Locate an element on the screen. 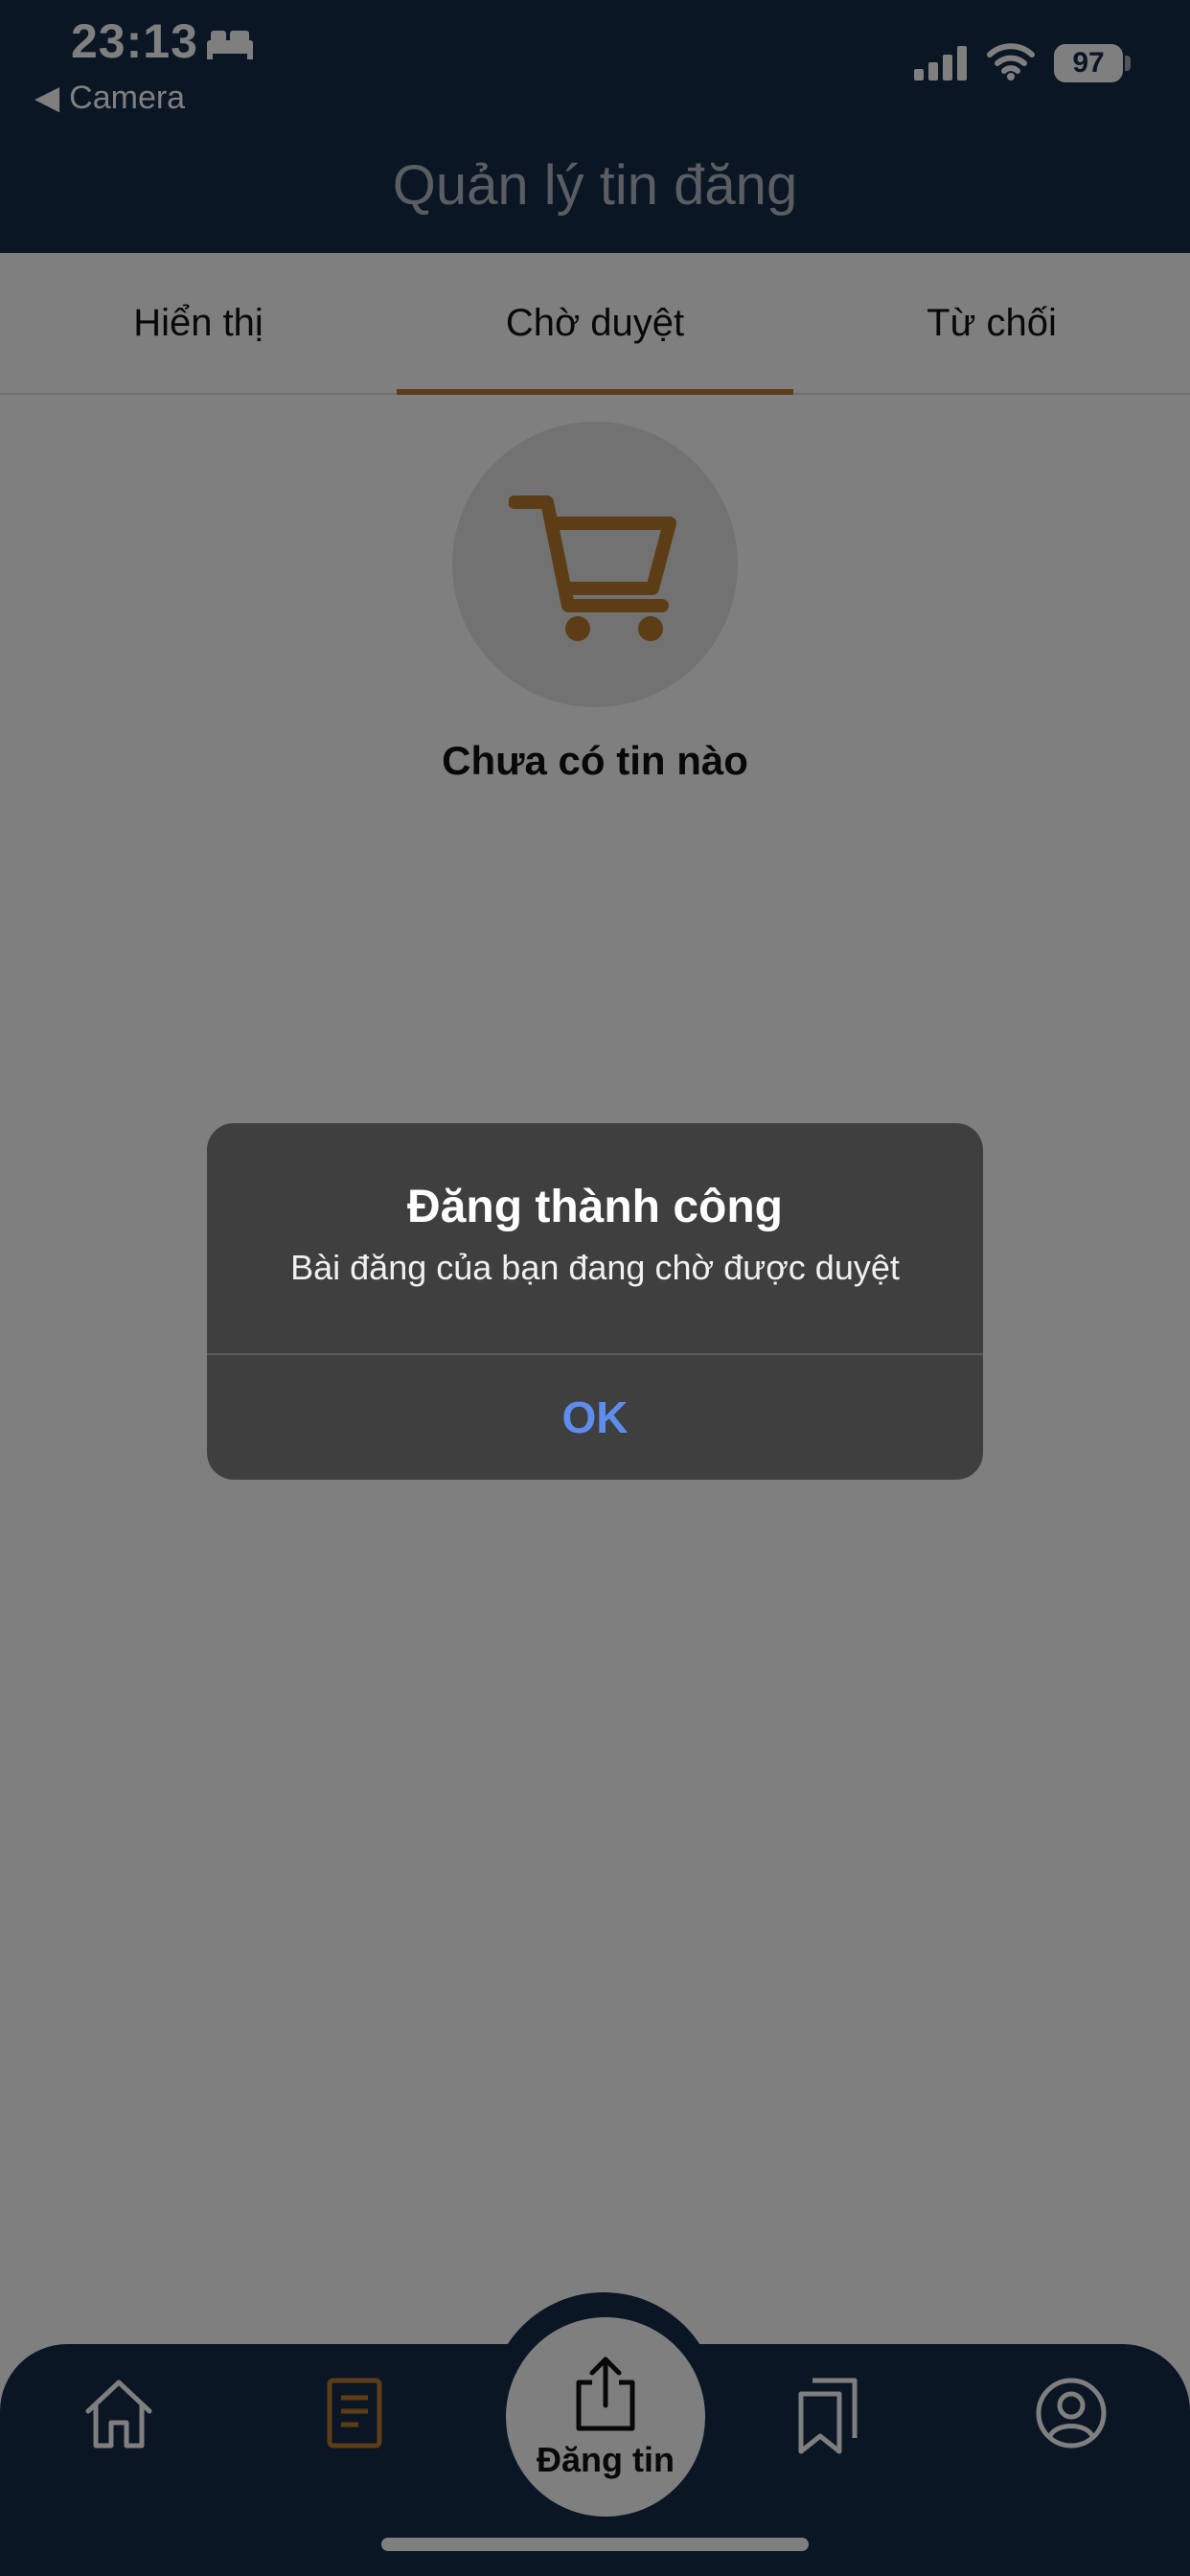 This screenshot has width=1190, height=2576. empty-state-text: Chưa có tin nào is located at coordinates (595, 760).